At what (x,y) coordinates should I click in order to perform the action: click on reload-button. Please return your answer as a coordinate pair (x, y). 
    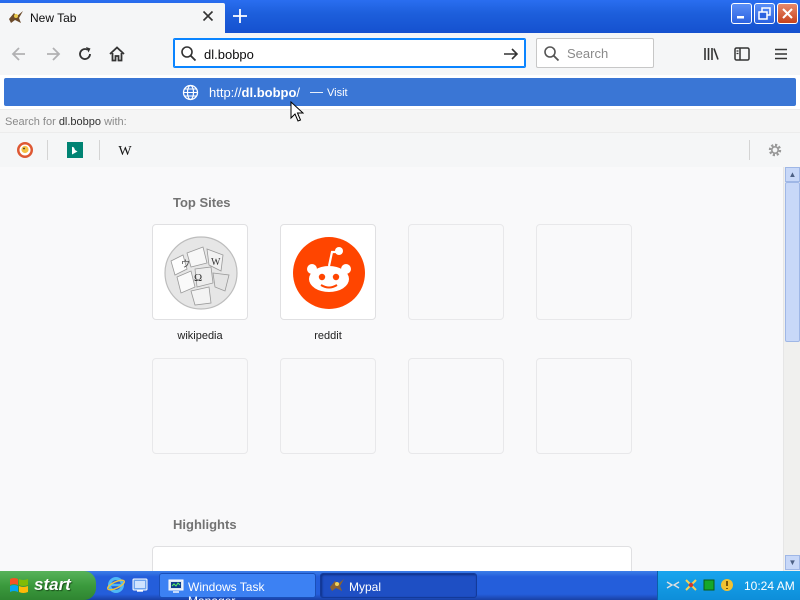
    Looking at the image, I should click on (85, 54).